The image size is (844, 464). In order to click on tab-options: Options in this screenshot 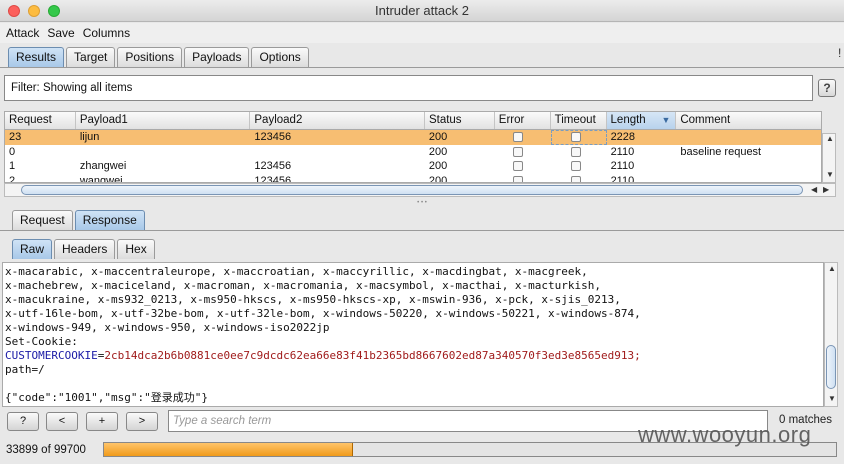, I will do `click(280, 57)`.